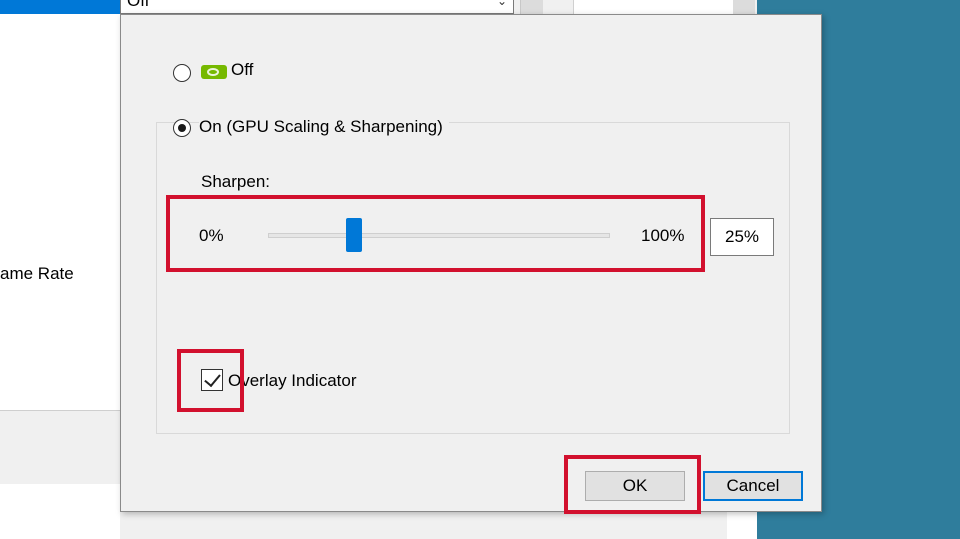  Describe the element at coordinates (742, 237) in the screenshot. I see `sharpen-value-field: 25%` at that location.